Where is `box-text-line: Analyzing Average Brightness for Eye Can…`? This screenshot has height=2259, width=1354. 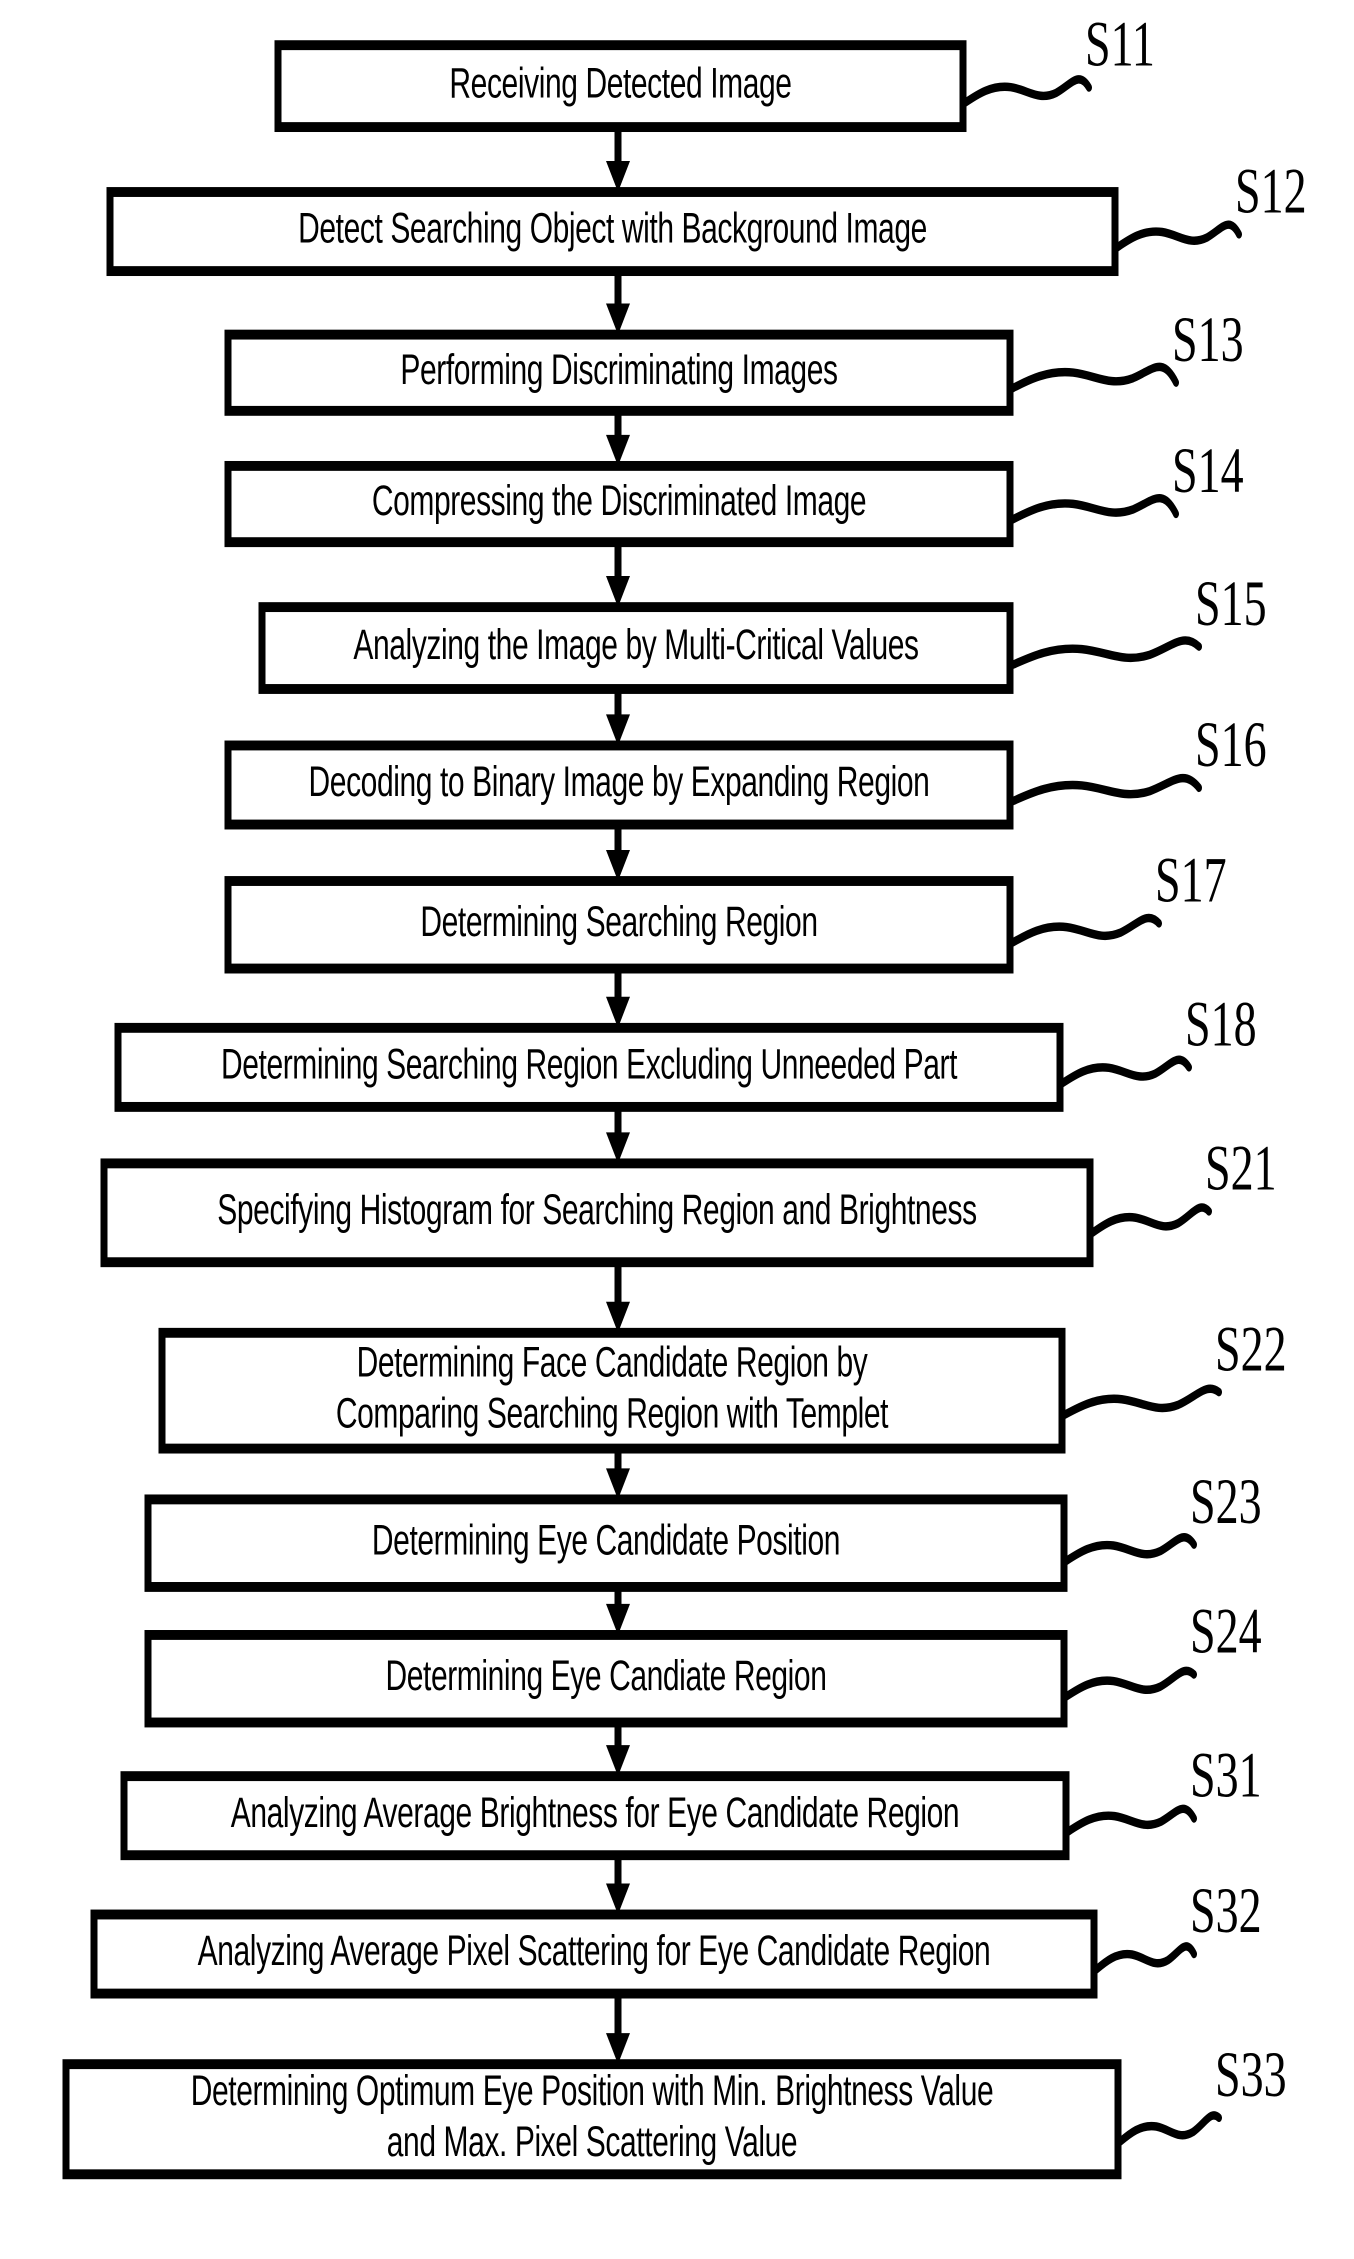
box-text-line: Analyzing Average Brightness for Eye Can… is located at coordinates (595, 1812).